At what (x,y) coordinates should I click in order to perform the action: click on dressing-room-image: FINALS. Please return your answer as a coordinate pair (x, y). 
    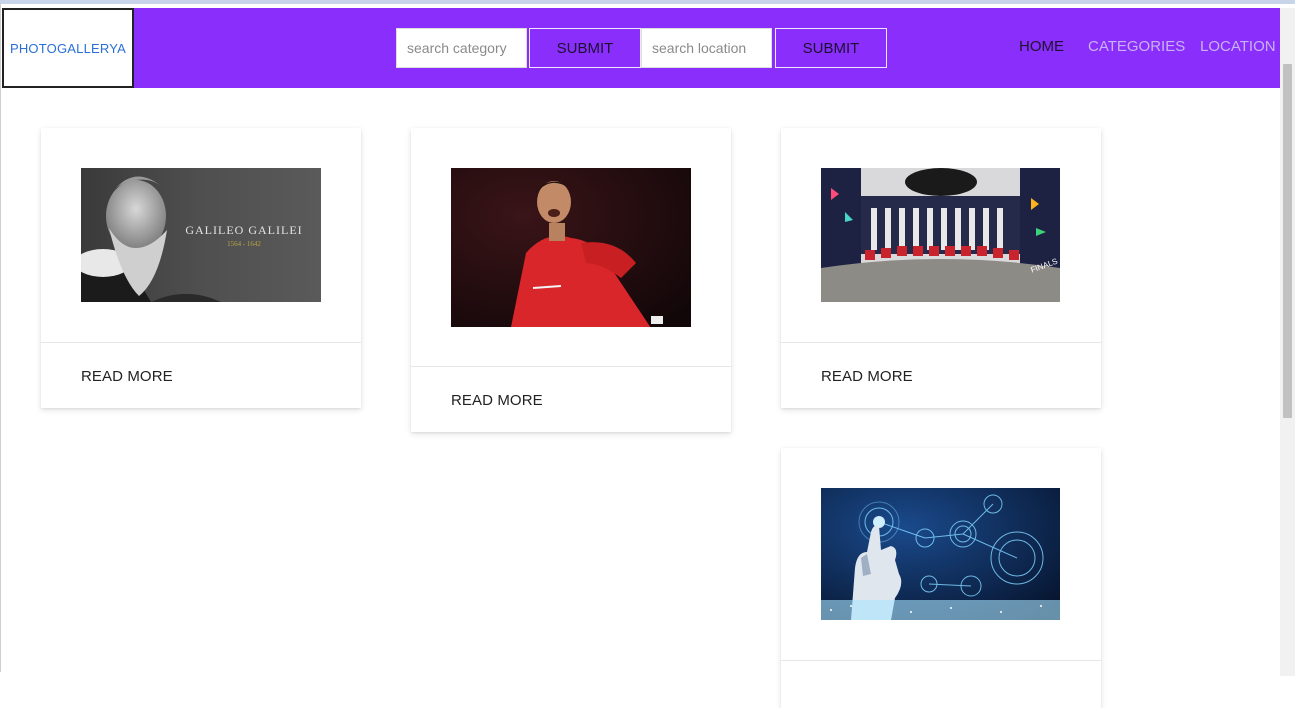
    Looking at the image, I should click on (940, 235).